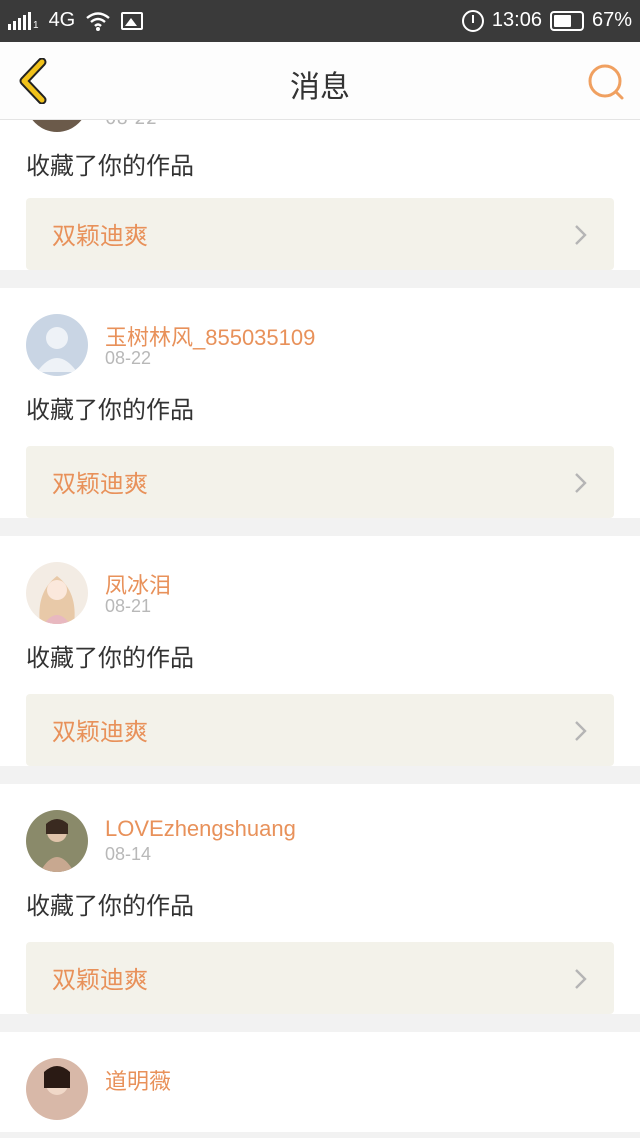  What do you see at coordinates (611, 20) in the screenshot?
I see `battery-percent: 67%` at bounding box center [611, 20].